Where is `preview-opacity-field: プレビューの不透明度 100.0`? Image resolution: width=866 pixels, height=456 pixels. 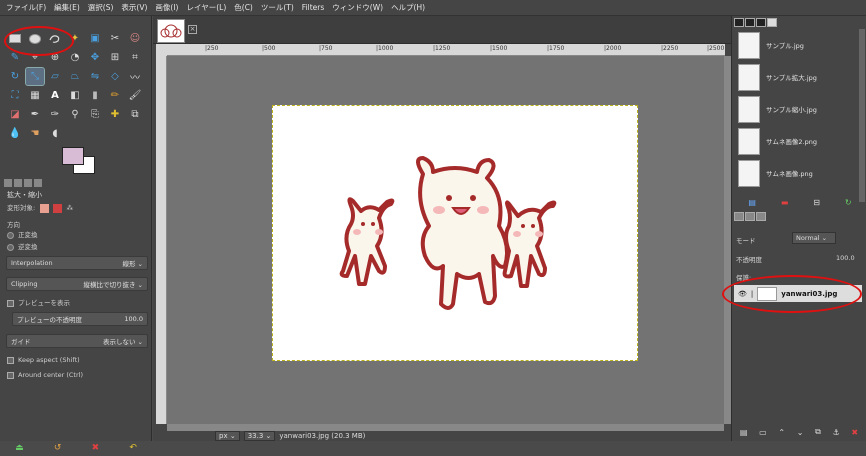 preview-opacity-field: プレビューの不透明度 100.0 is located at coordinates (80, 319).